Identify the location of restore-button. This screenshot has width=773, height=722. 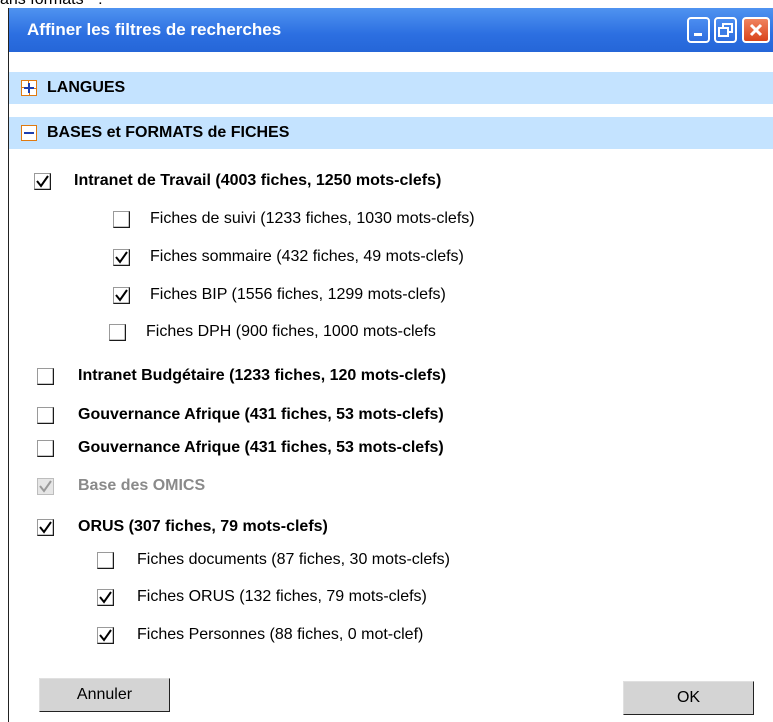
(725, 30).